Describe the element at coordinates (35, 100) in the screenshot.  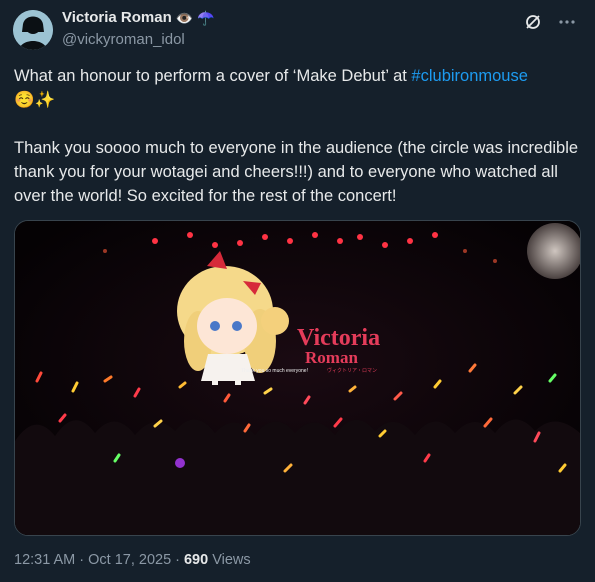
I see `tweet-emojis: ☺️✨` at that location.